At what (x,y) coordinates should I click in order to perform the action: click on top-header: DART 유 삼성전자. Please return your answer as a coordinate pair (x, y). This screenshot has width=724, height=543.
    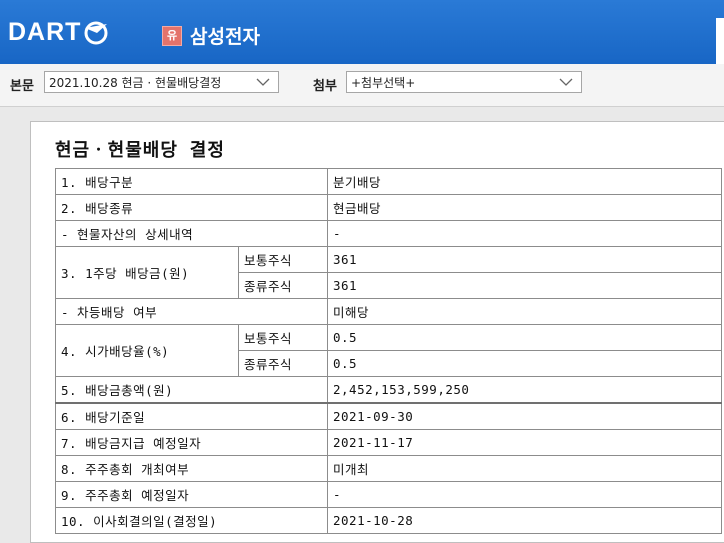
    Looking at the image, I should click on (362, 32).